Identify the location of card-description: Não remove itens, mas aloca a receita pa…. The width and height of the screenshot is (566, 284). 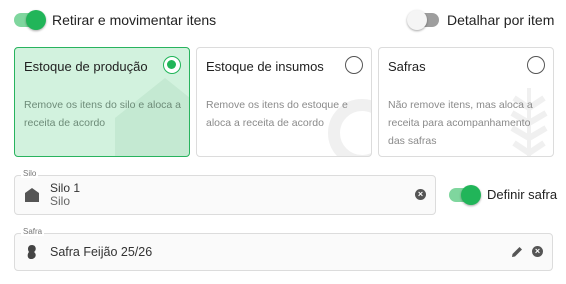
(460, 123).